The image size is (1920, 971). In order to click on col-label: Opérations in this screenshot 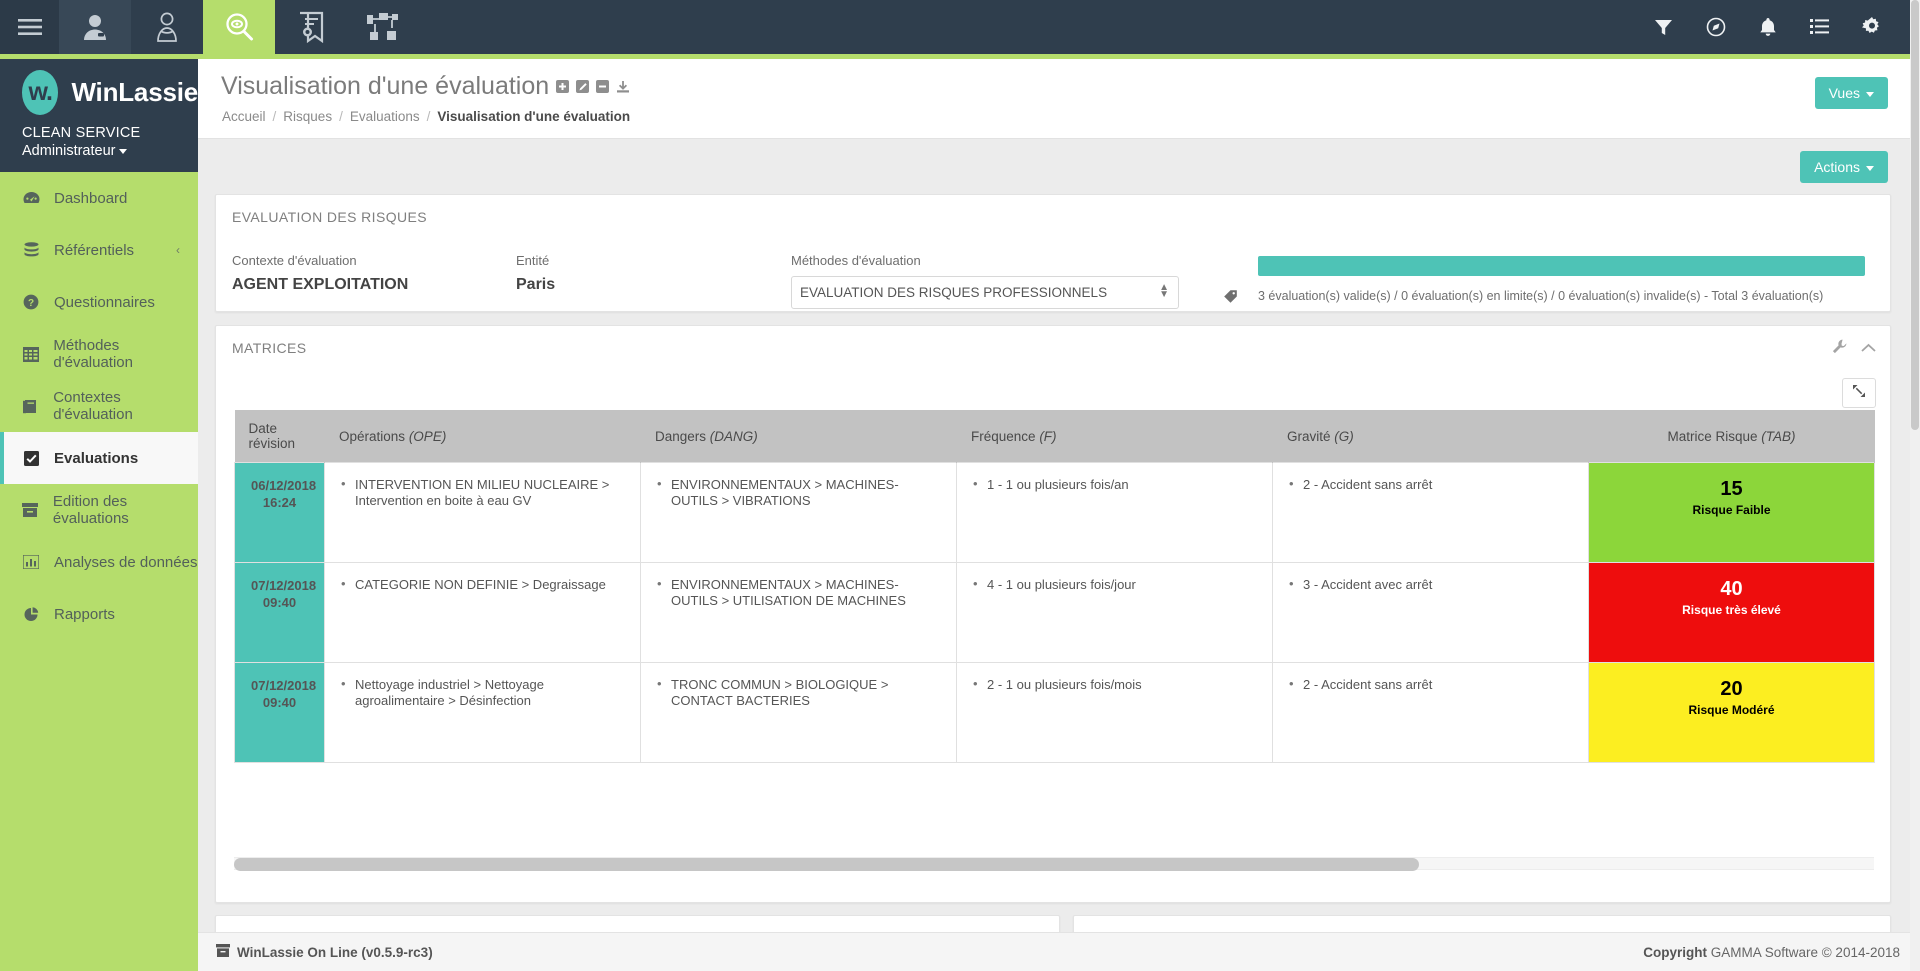, I will do `click(372, 436)`.